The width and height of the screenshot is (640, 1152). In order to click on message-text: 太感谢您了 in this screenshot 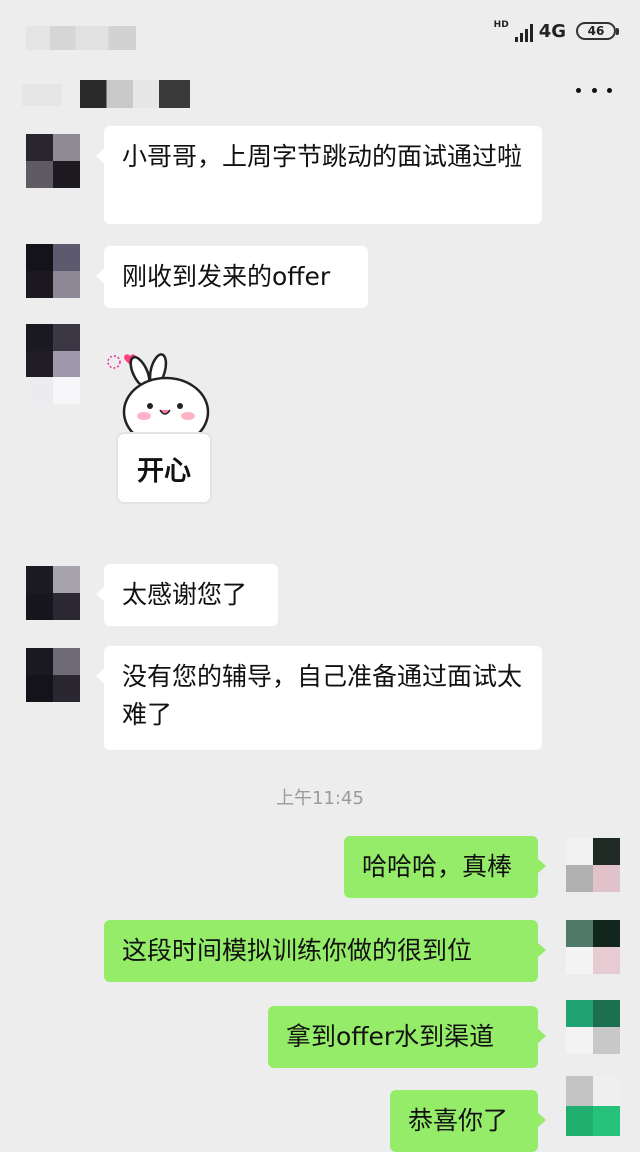, I will do `click(185, 594)`.